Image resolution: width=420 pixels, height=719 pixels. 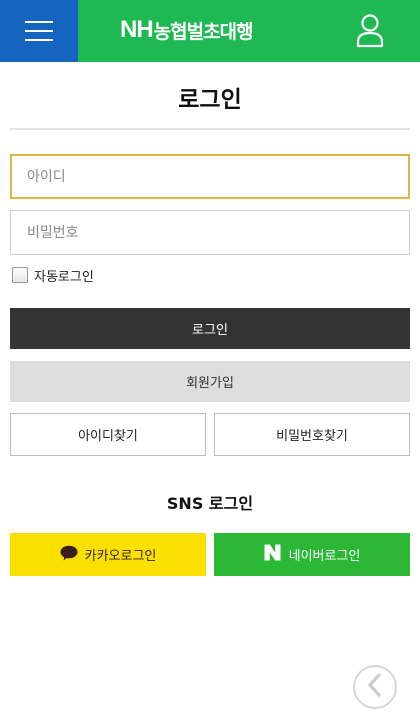 What do you see at coordinates (210, 503) in the screenshot?
I see `sns-login-title: SNS 로그인` at bounding box center [210, 503].